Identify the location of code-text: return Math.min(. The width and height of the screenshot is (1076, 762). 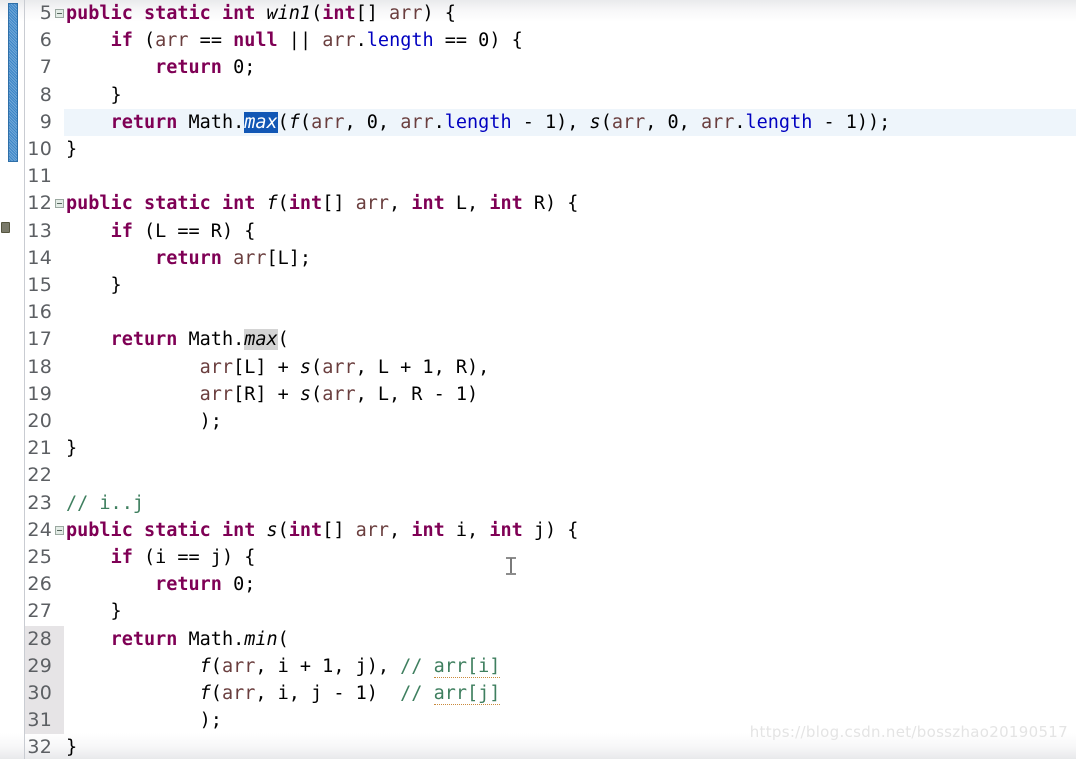
(199, 639).